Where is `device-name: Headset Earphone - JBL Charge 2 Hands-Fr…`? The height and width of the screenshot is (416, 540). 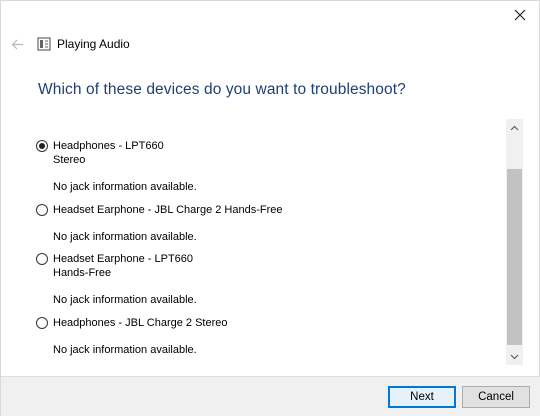 device-name: Headset Earphone - JBL Charge 2 Hands-Fr… is located at coordinates (168, 210).